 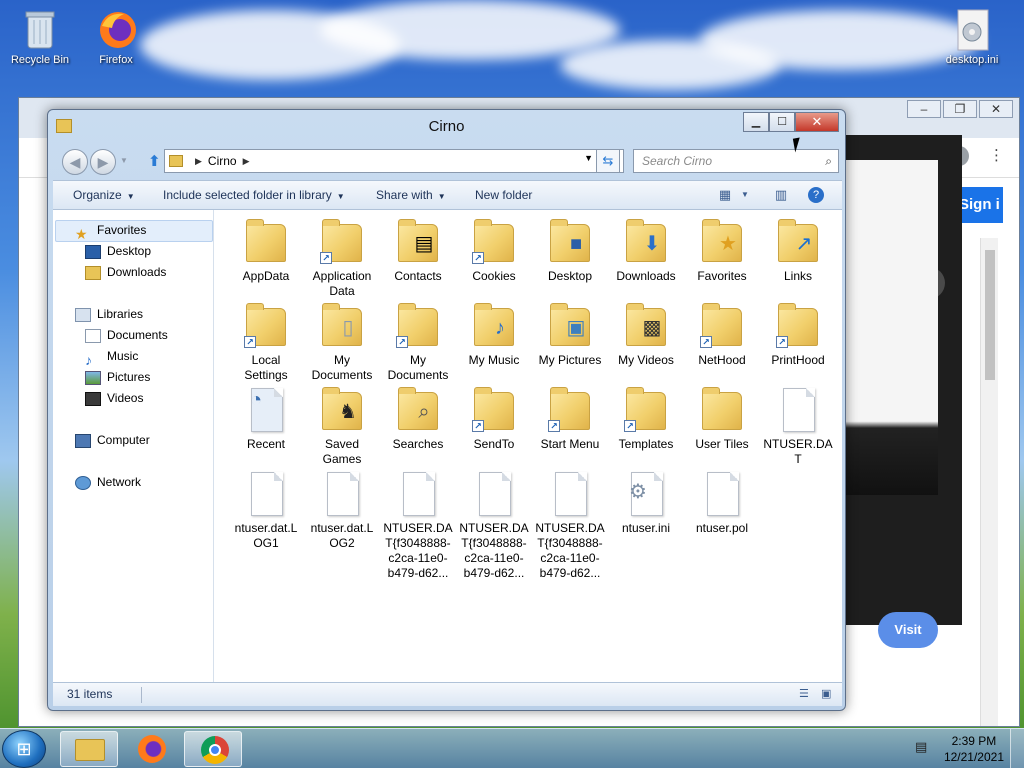 I want to click on preview-pane-icon: ▥, so click(x=781, y=195).